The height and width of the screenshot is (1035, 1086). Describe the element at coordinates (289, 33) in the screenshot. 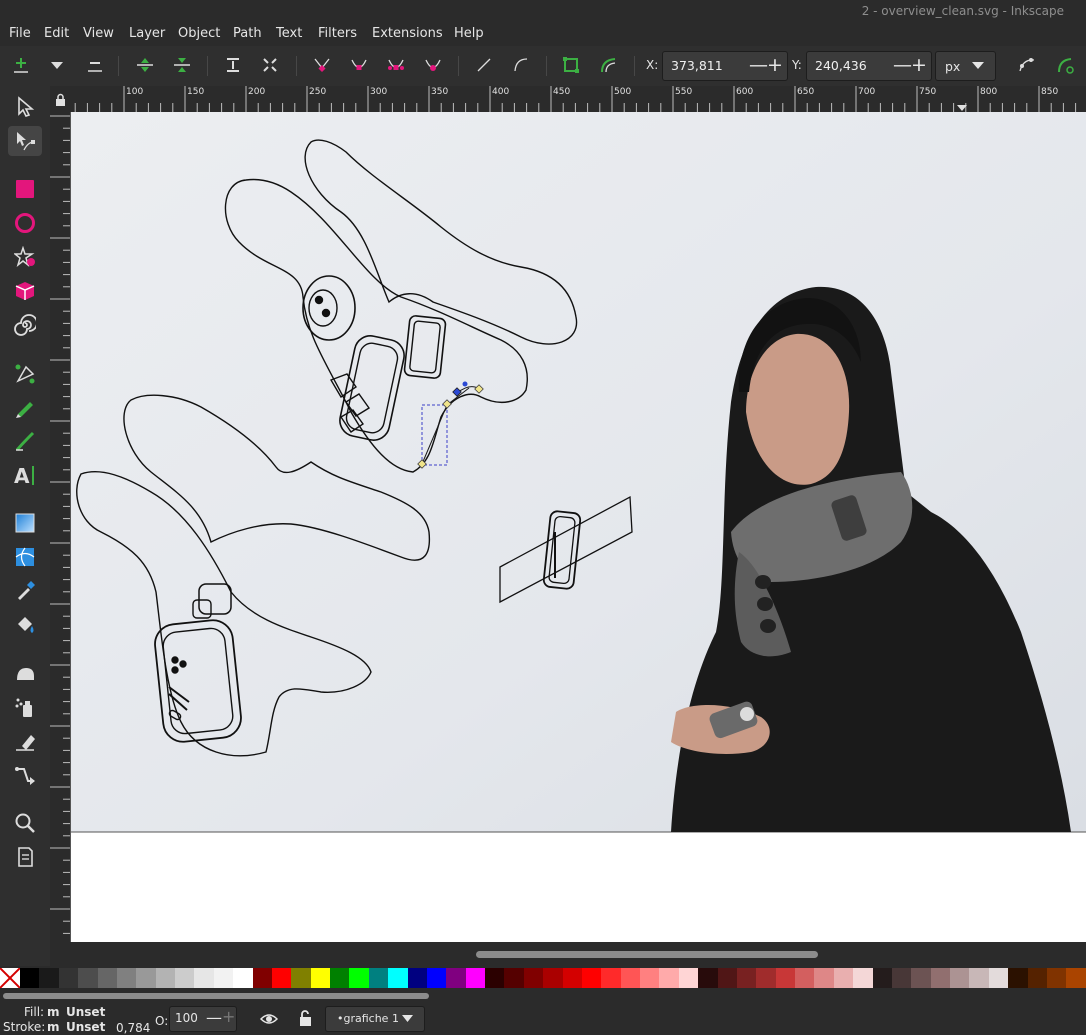

I see `menu-text: Text` at that location.